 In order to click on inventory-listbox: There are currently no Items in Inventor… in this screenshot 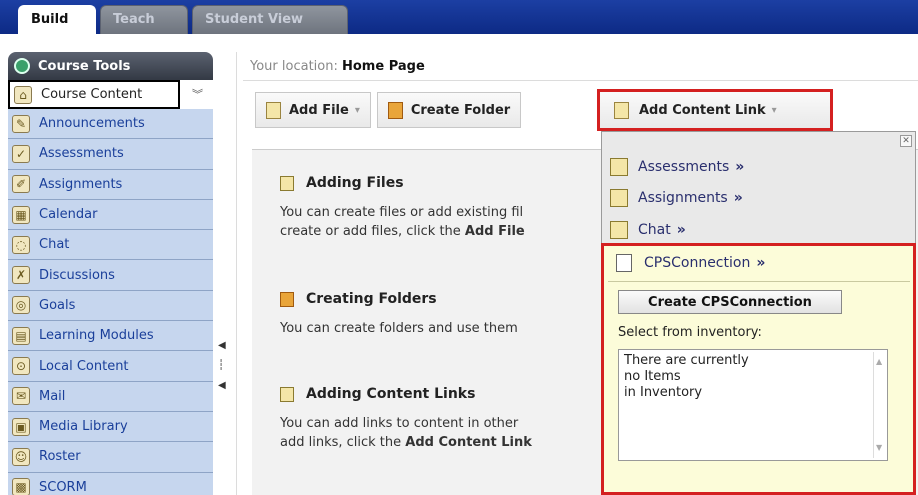, I will do `click(753, 405)`.